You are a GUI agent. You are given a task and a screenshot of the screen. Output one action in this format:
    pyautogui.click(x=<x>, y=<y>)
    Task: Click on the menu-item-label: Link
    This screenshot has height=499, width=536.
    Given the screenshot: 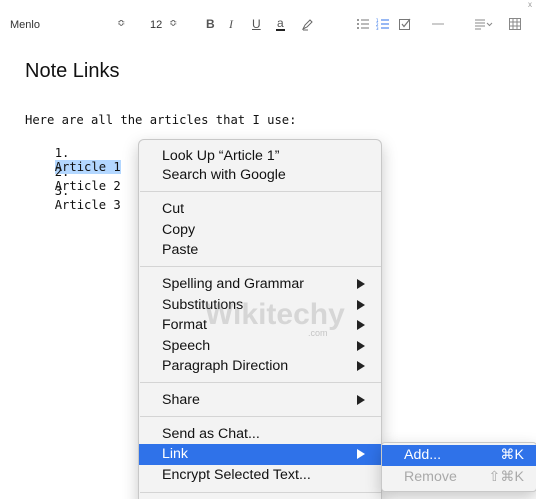 What is the action you would take?
    pyautogui.click(x=175, y=454)
    